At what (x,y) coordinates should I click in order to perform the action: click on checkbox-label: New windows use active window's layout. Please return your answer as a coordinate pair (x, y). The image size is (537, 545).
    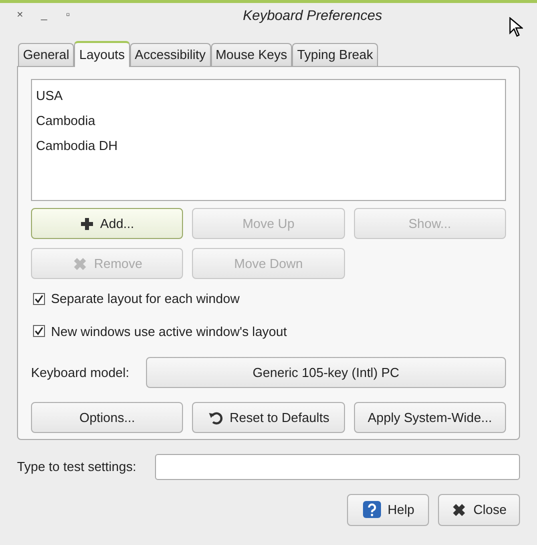
    Looking at the image, I should click on (169, 331).